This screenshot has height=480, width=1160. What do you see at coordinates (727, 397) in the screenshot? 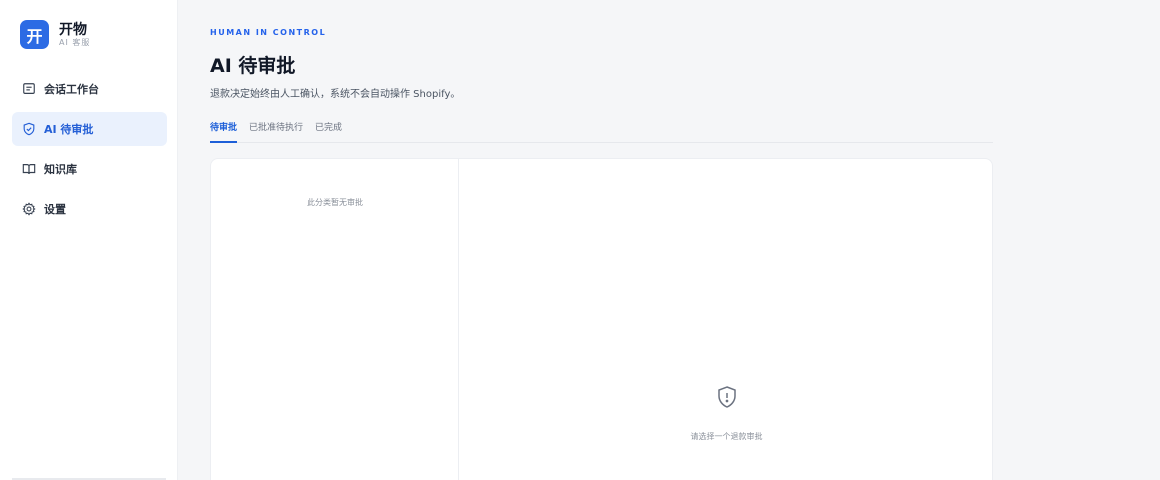
I see `shield-alert-icon` at bounding box center [727, 397].